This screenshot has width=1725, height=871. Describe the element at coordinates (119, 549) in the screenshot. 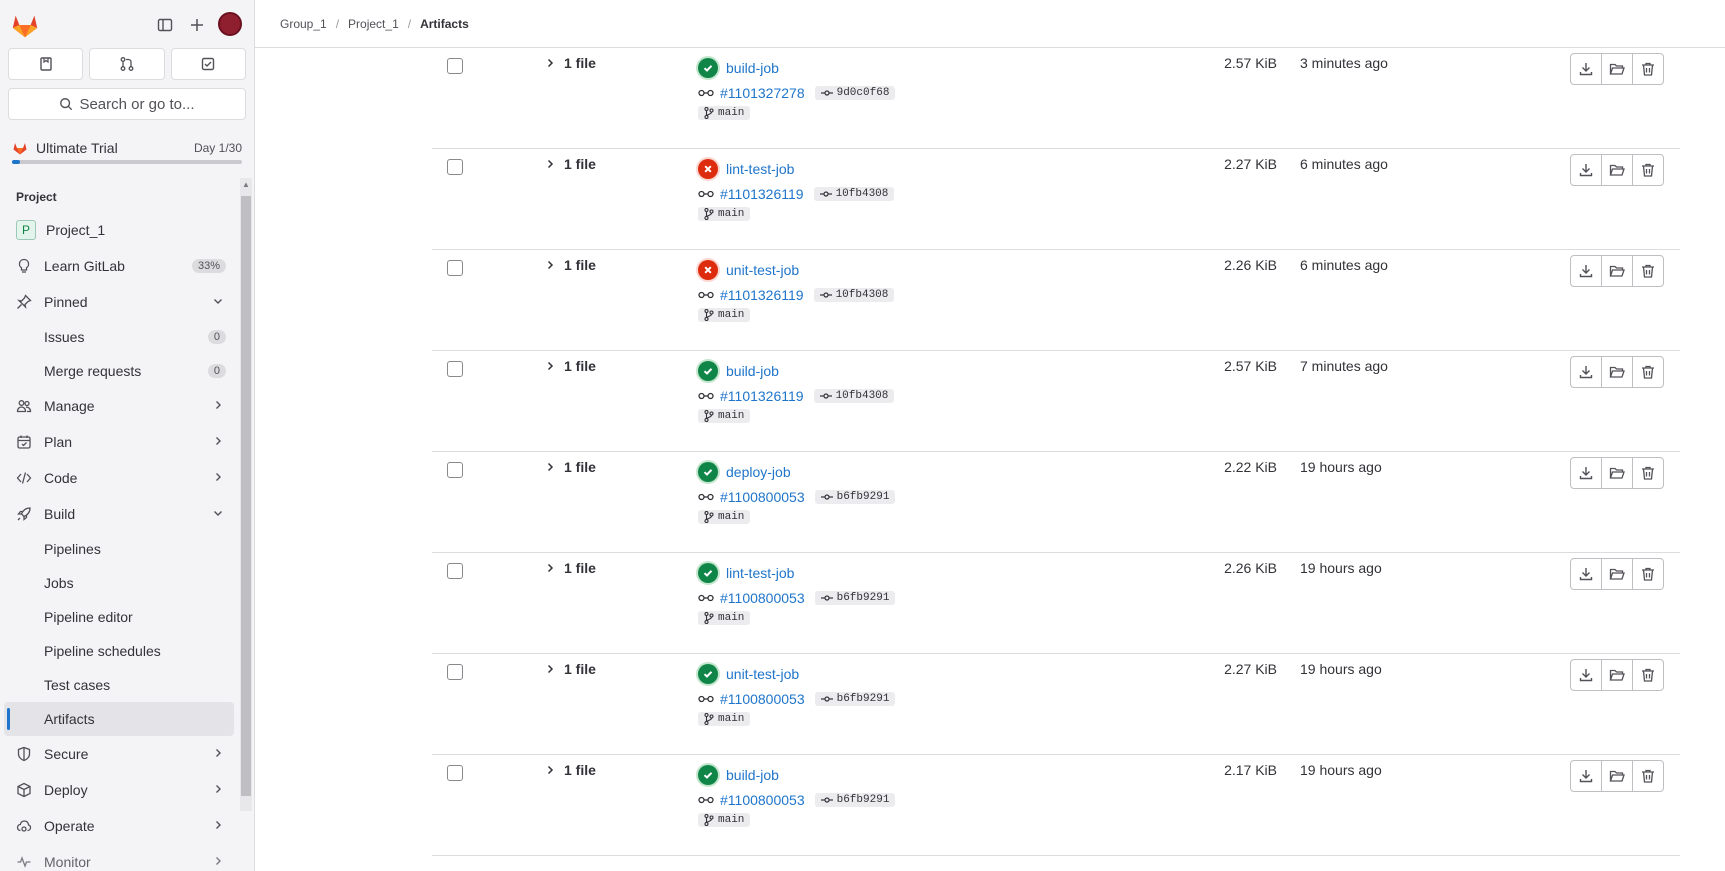

I see `sidebar-item-pipelines: Pipelines` at that location.